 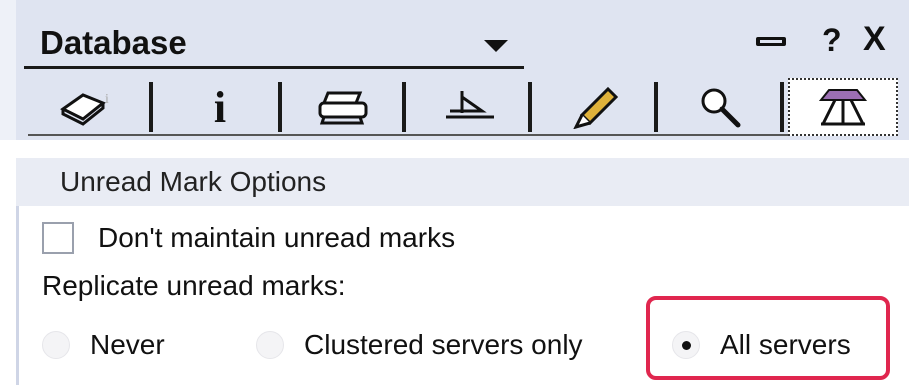 I want to click on search-icon, so click(x=721, y=108).